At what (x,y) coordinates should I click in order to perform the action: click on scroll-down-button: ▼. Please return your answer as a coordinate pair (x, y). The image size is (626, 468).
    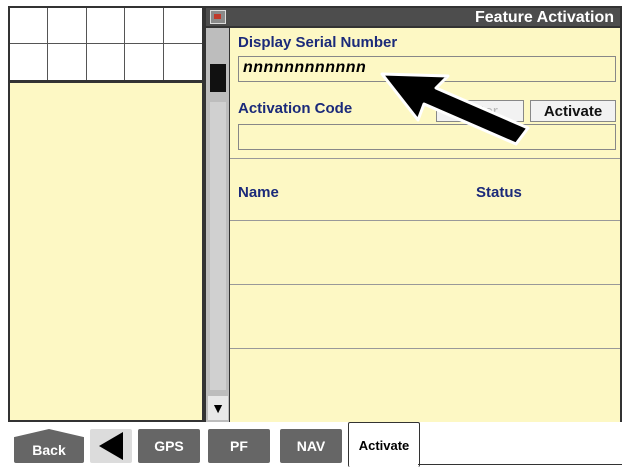
    Looking at the image, I should click on (218, 408).